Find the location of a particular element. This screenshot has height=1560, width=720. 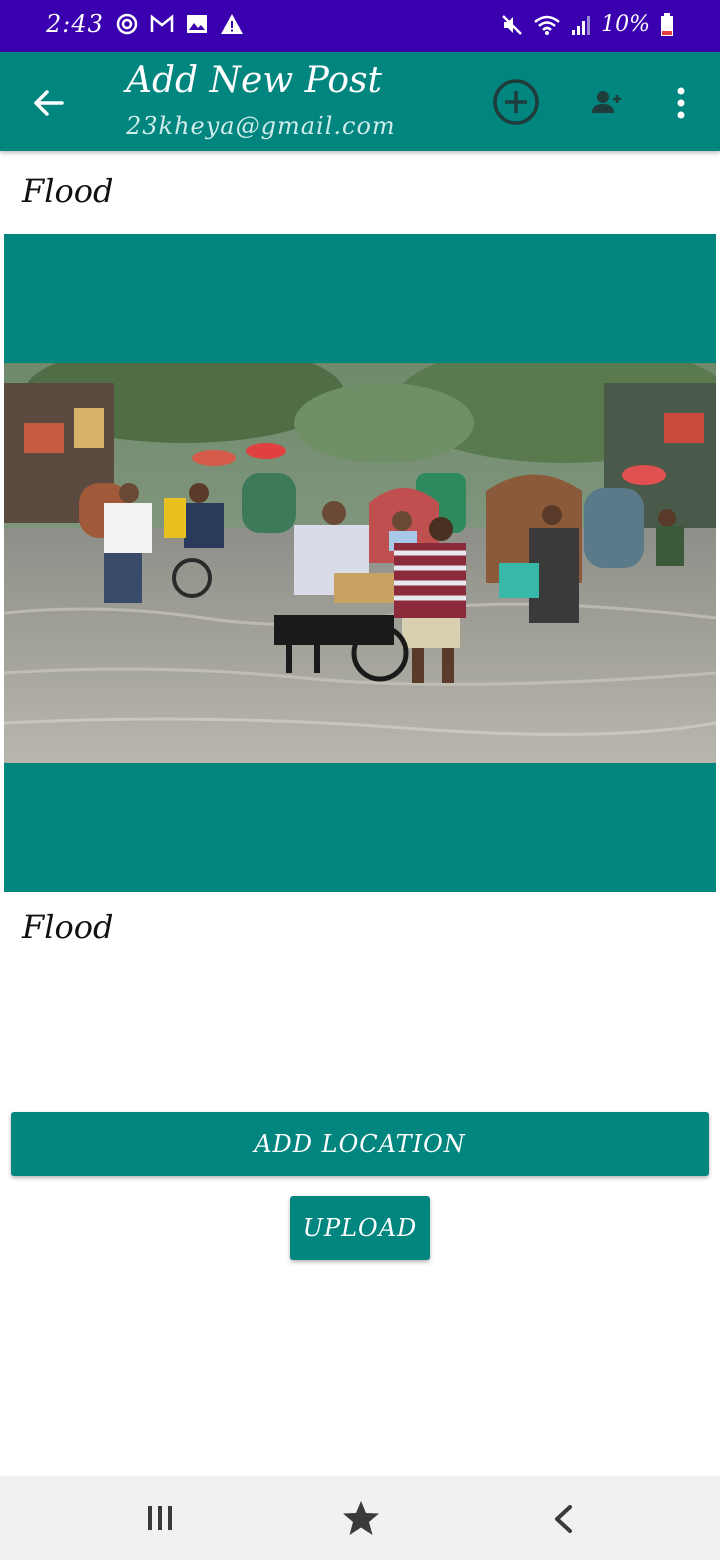

warning-icon is located at coordinates (231, 24).